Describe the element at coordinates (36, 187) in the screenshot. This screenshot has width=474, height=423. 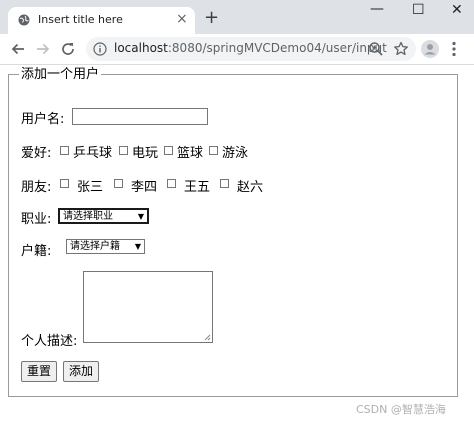
I see `friends-label: 朋友:` at that location.